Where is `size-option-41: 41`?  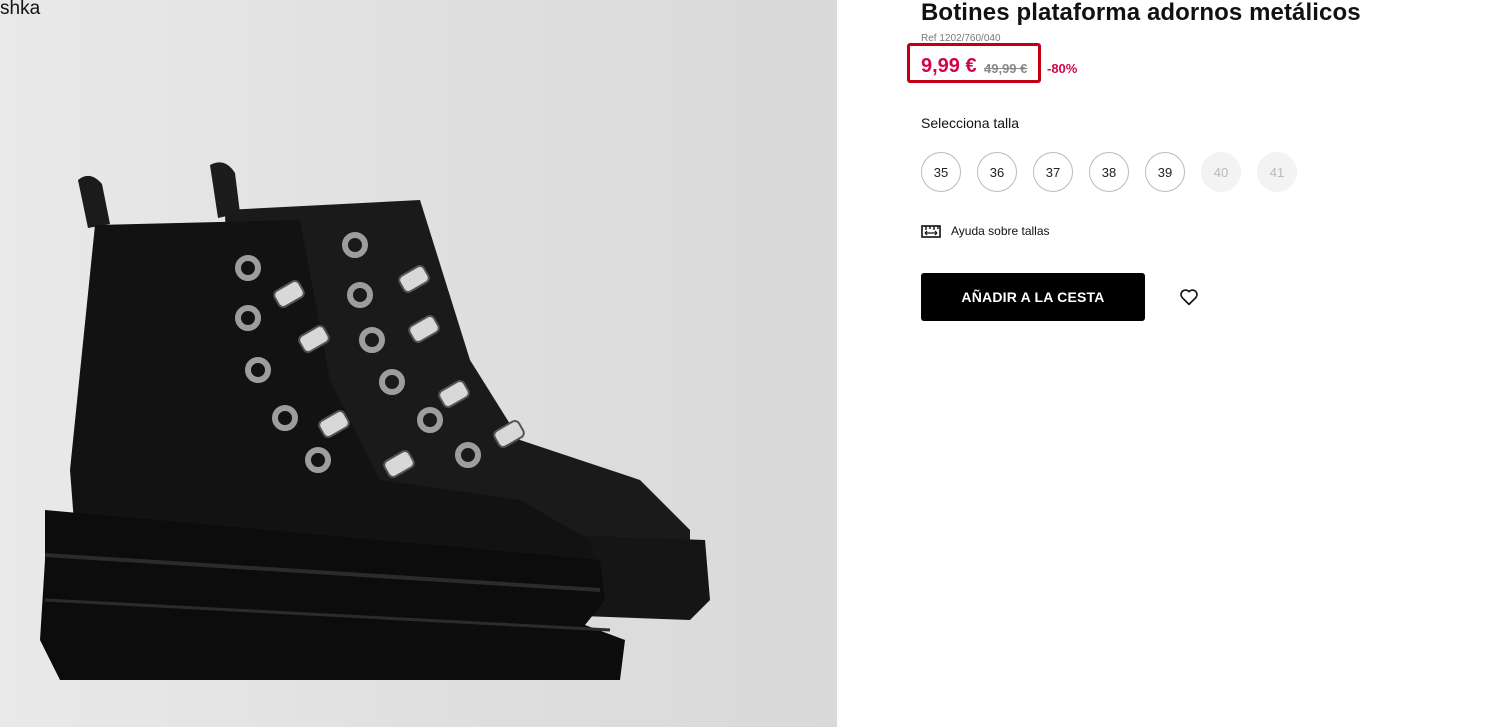
size-option-41: 41 is located at coordinates (1277, 172).